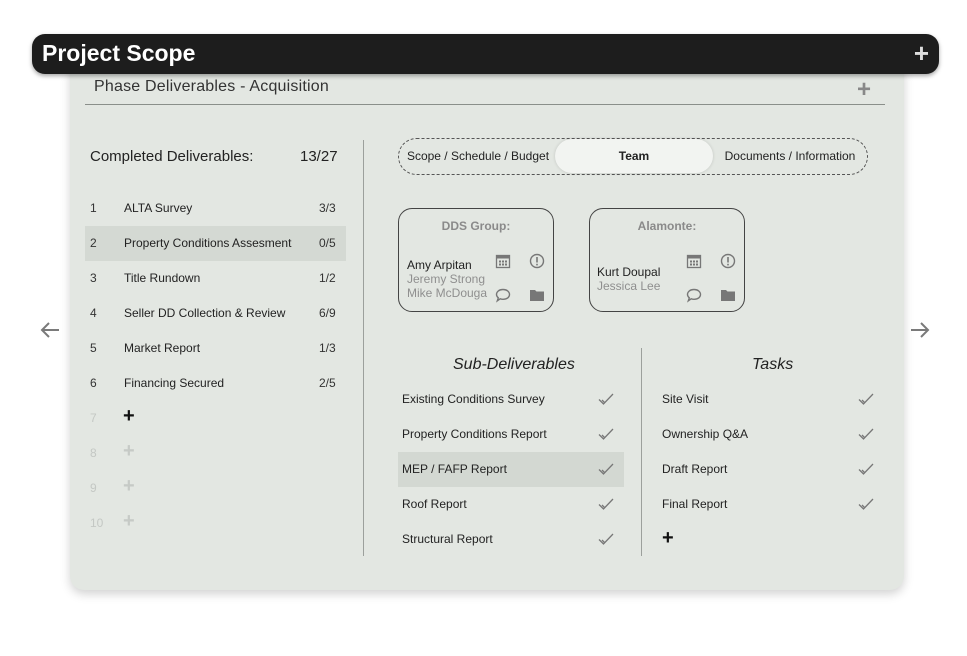 This screenshot has height=656, width=967. I want to click on row-number: 7, so click(93, 418).